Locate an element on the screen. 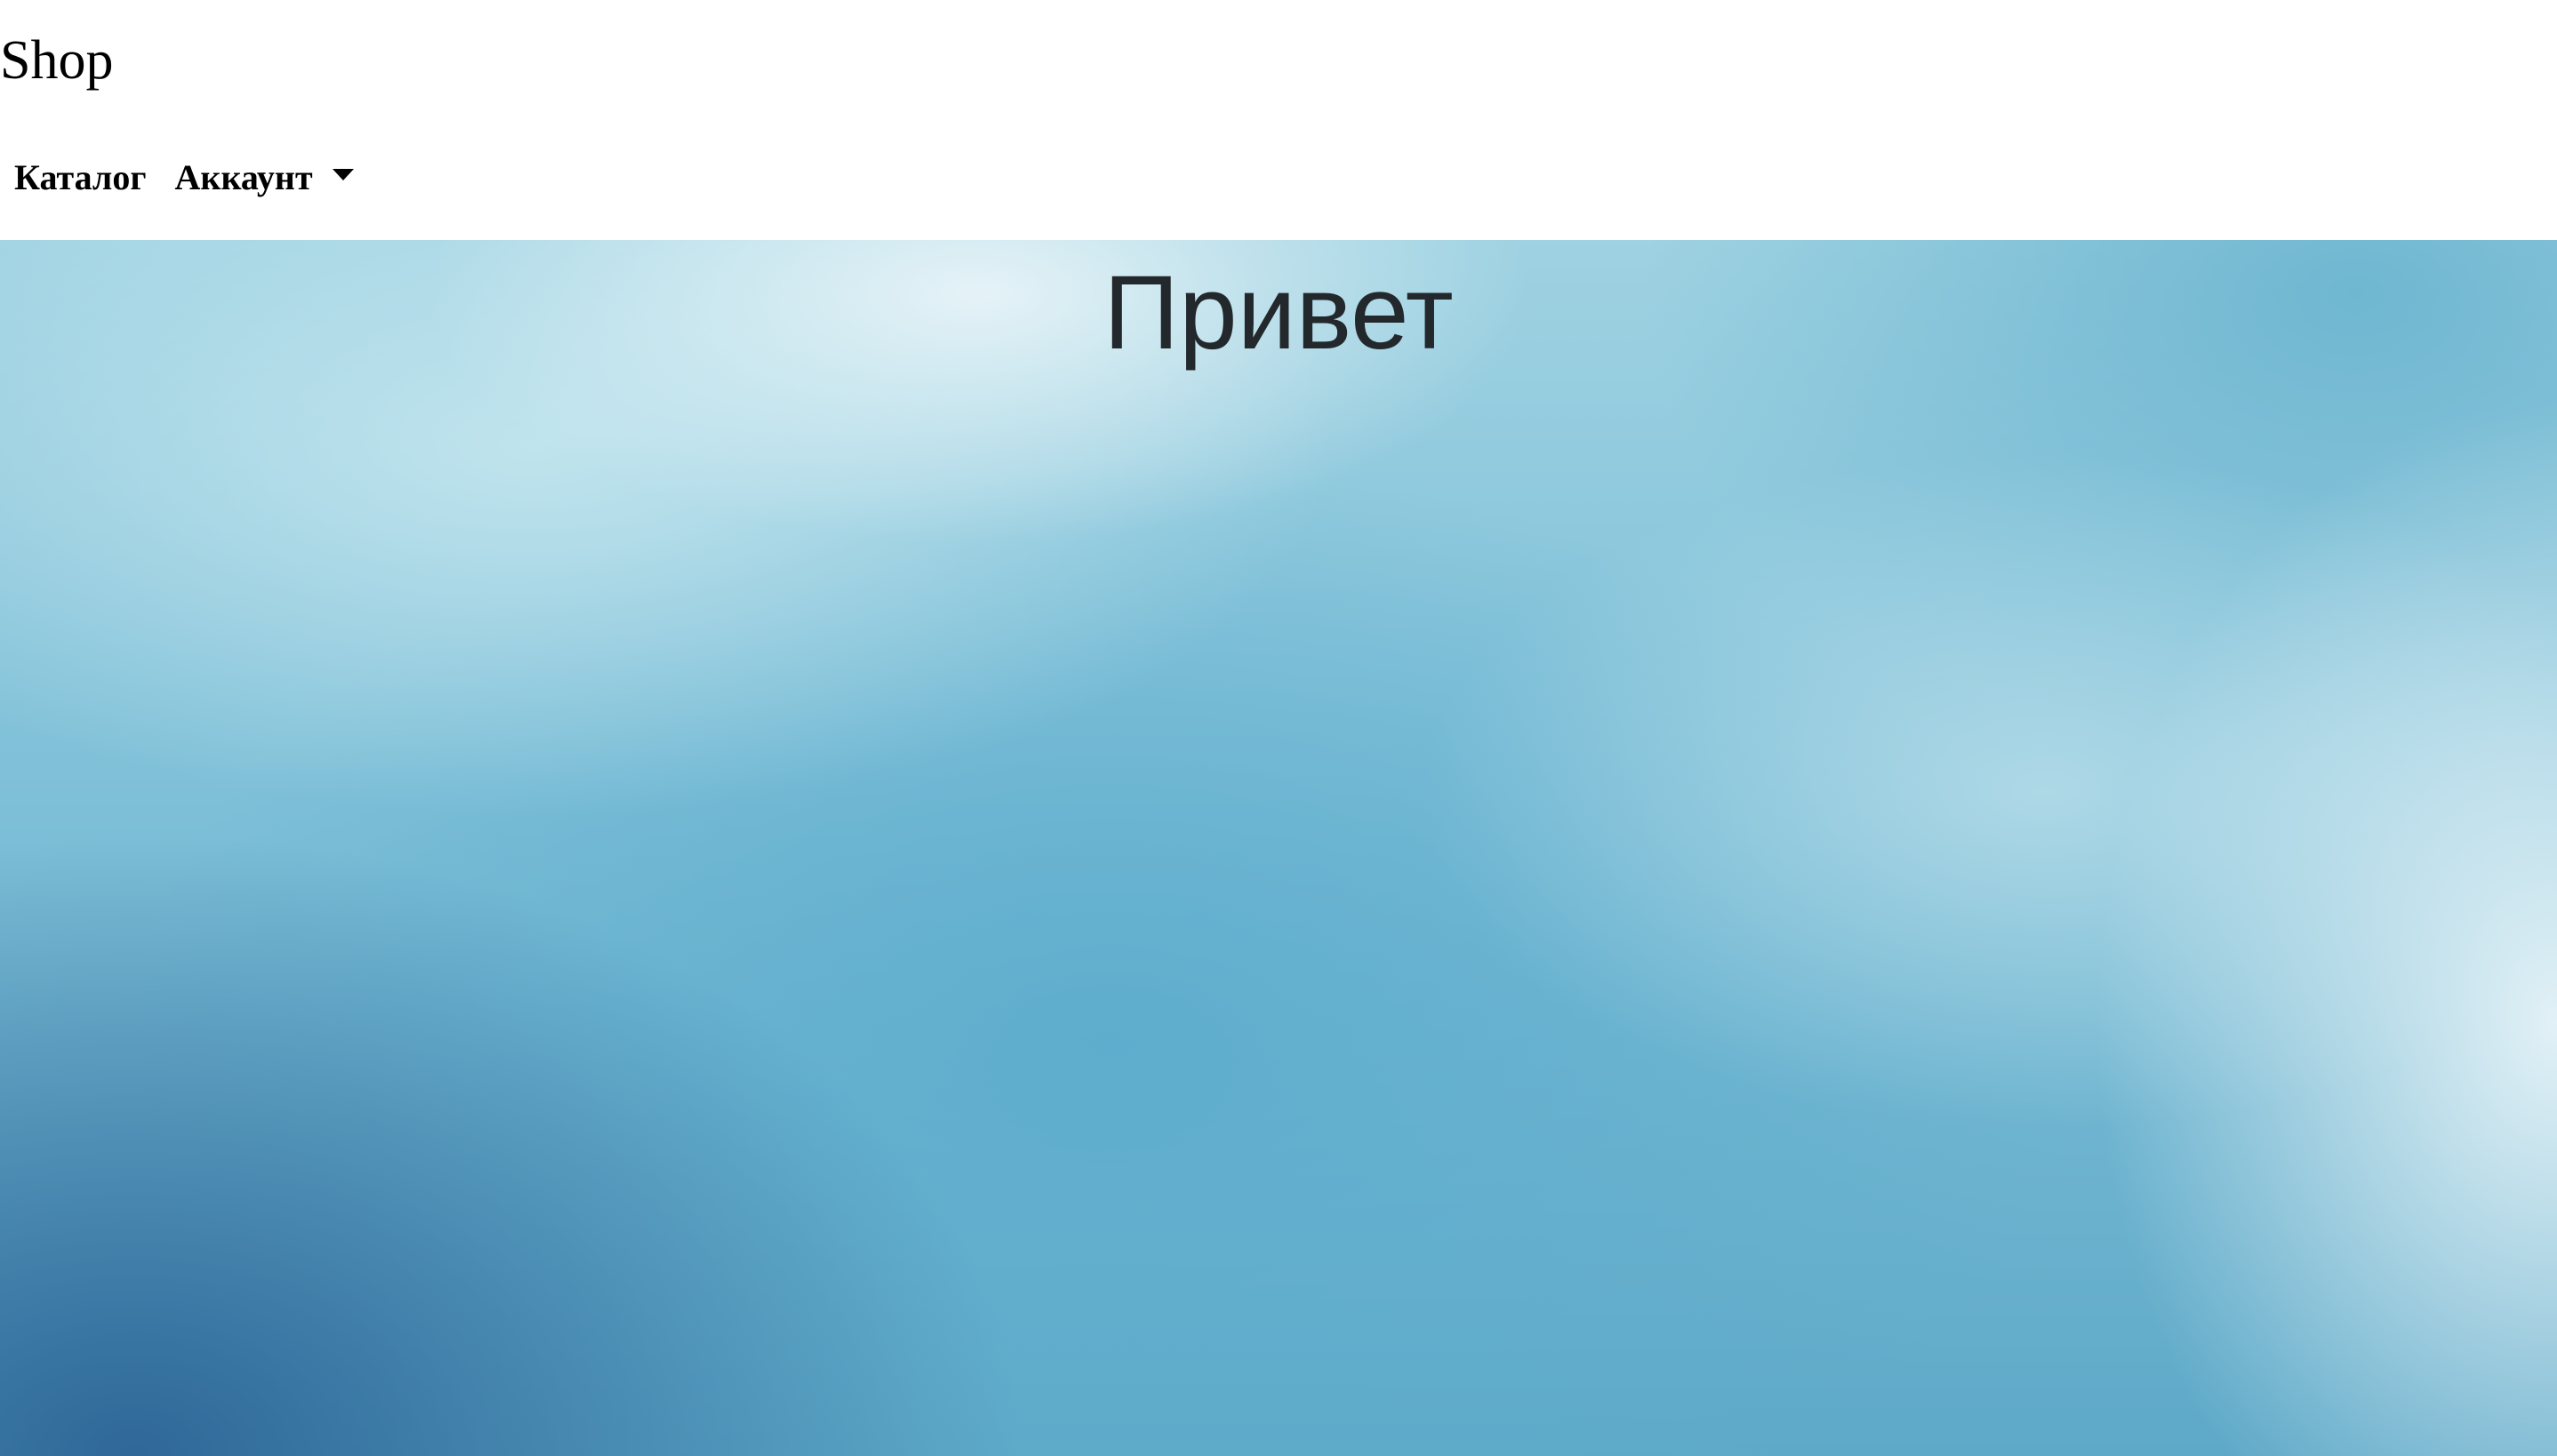 This screenshot has width=2557, height=1456. nav-account-label: Аккаунт is located at coordinates (243, 177).